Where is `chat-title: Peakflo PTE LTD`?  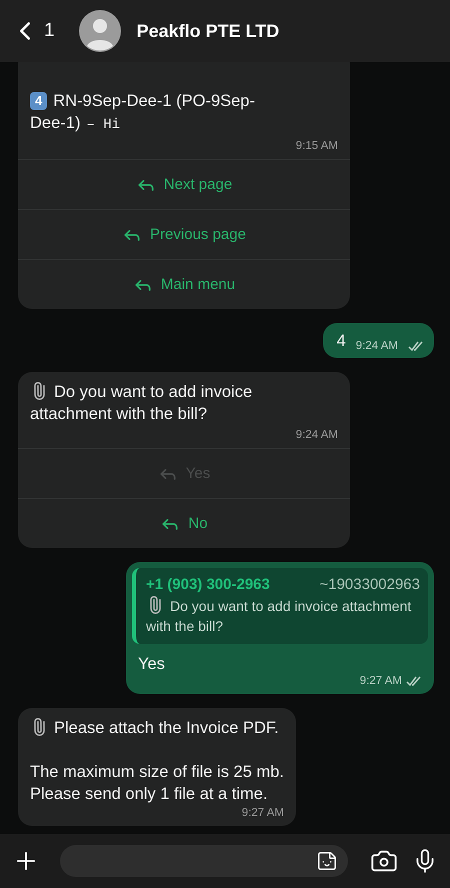
chat-title: Peakflo PTE LTD is located at coordinates (208, 31).